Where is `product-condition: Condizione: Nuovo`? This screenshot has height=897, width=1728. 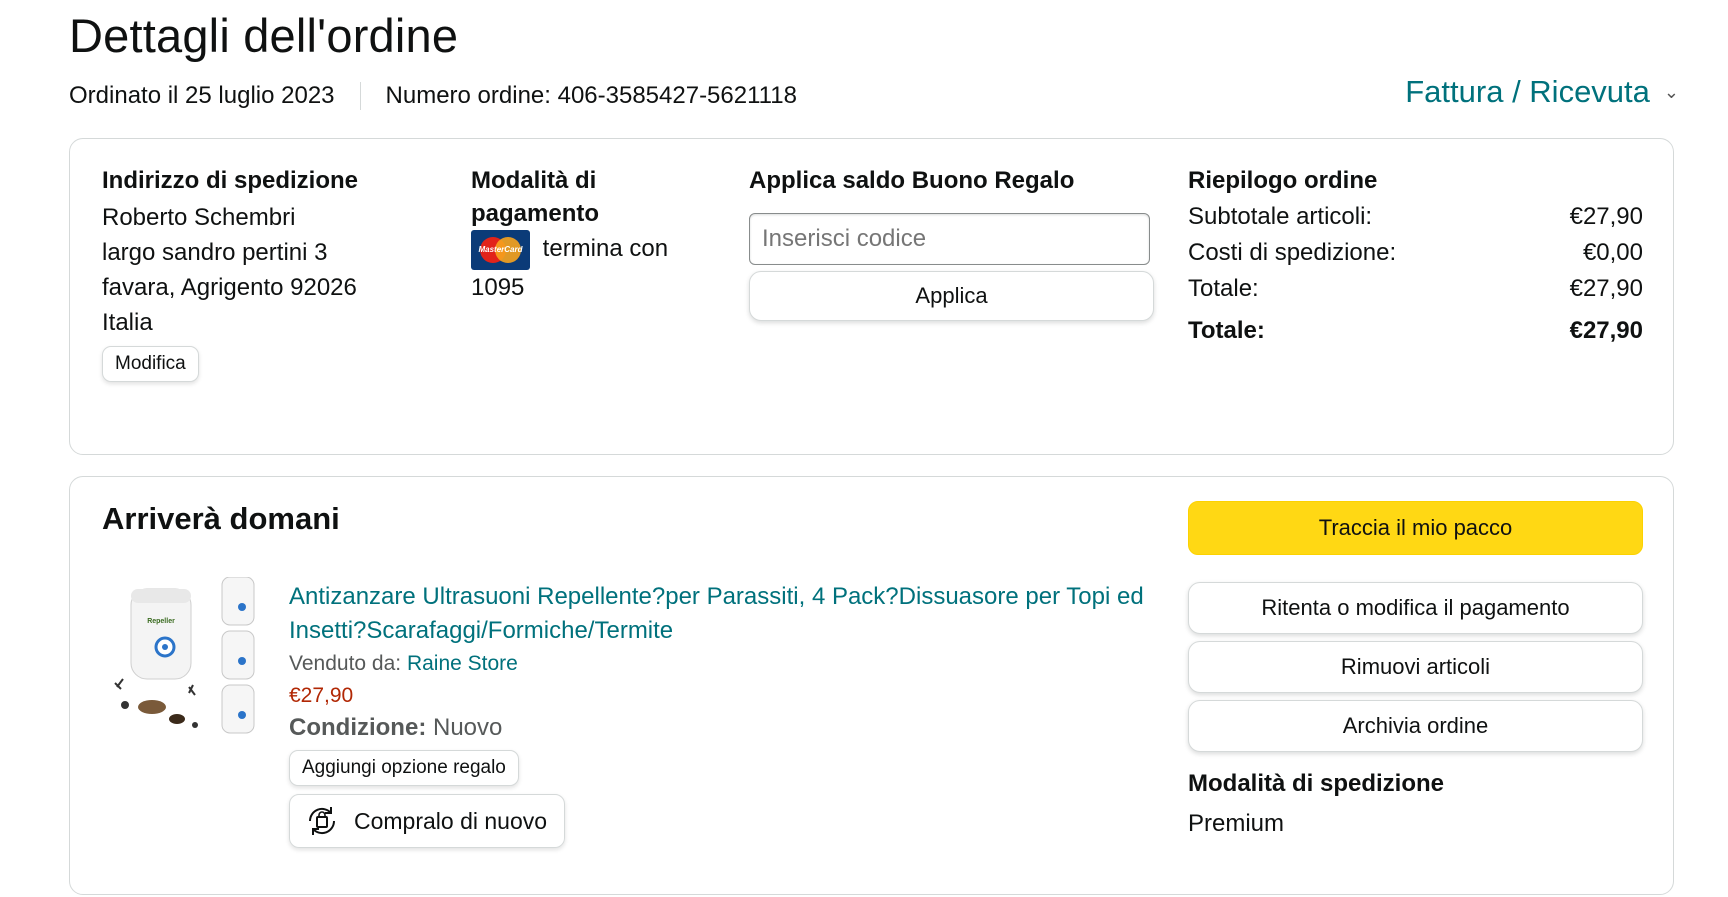
product-condition: Condizione: Nuovo is located at coordinates (719, 728).